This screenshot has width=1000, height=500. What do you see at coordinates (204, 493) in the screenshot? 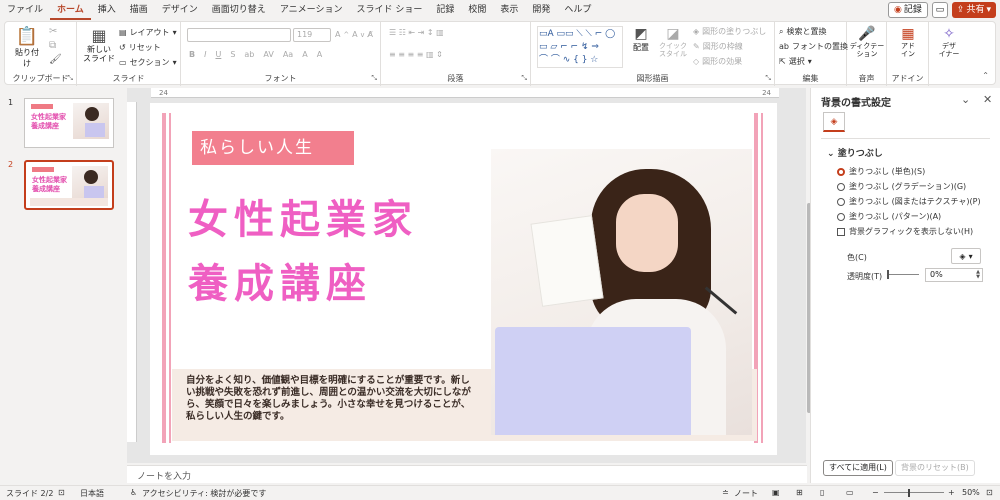
I see `accessibility-status: アクセシビリティ: 検討が必要です` at bounding box center [204, 493].